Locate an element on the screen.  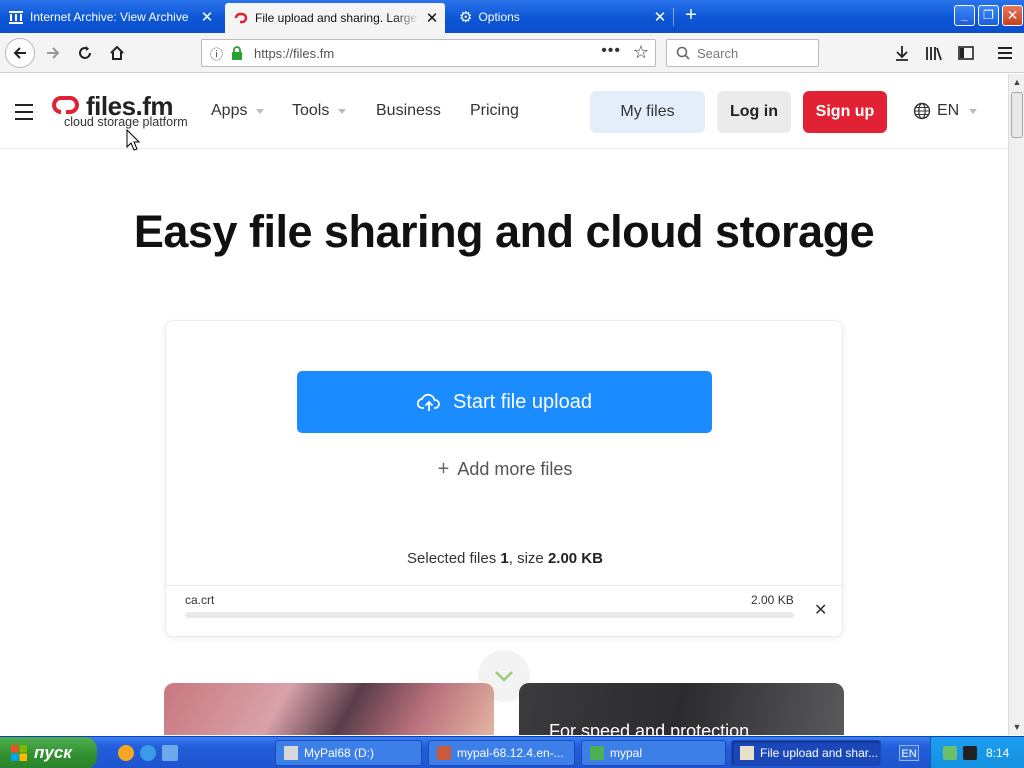
feature-card-caption: For speed and protection is located at coordinates (649, 728).